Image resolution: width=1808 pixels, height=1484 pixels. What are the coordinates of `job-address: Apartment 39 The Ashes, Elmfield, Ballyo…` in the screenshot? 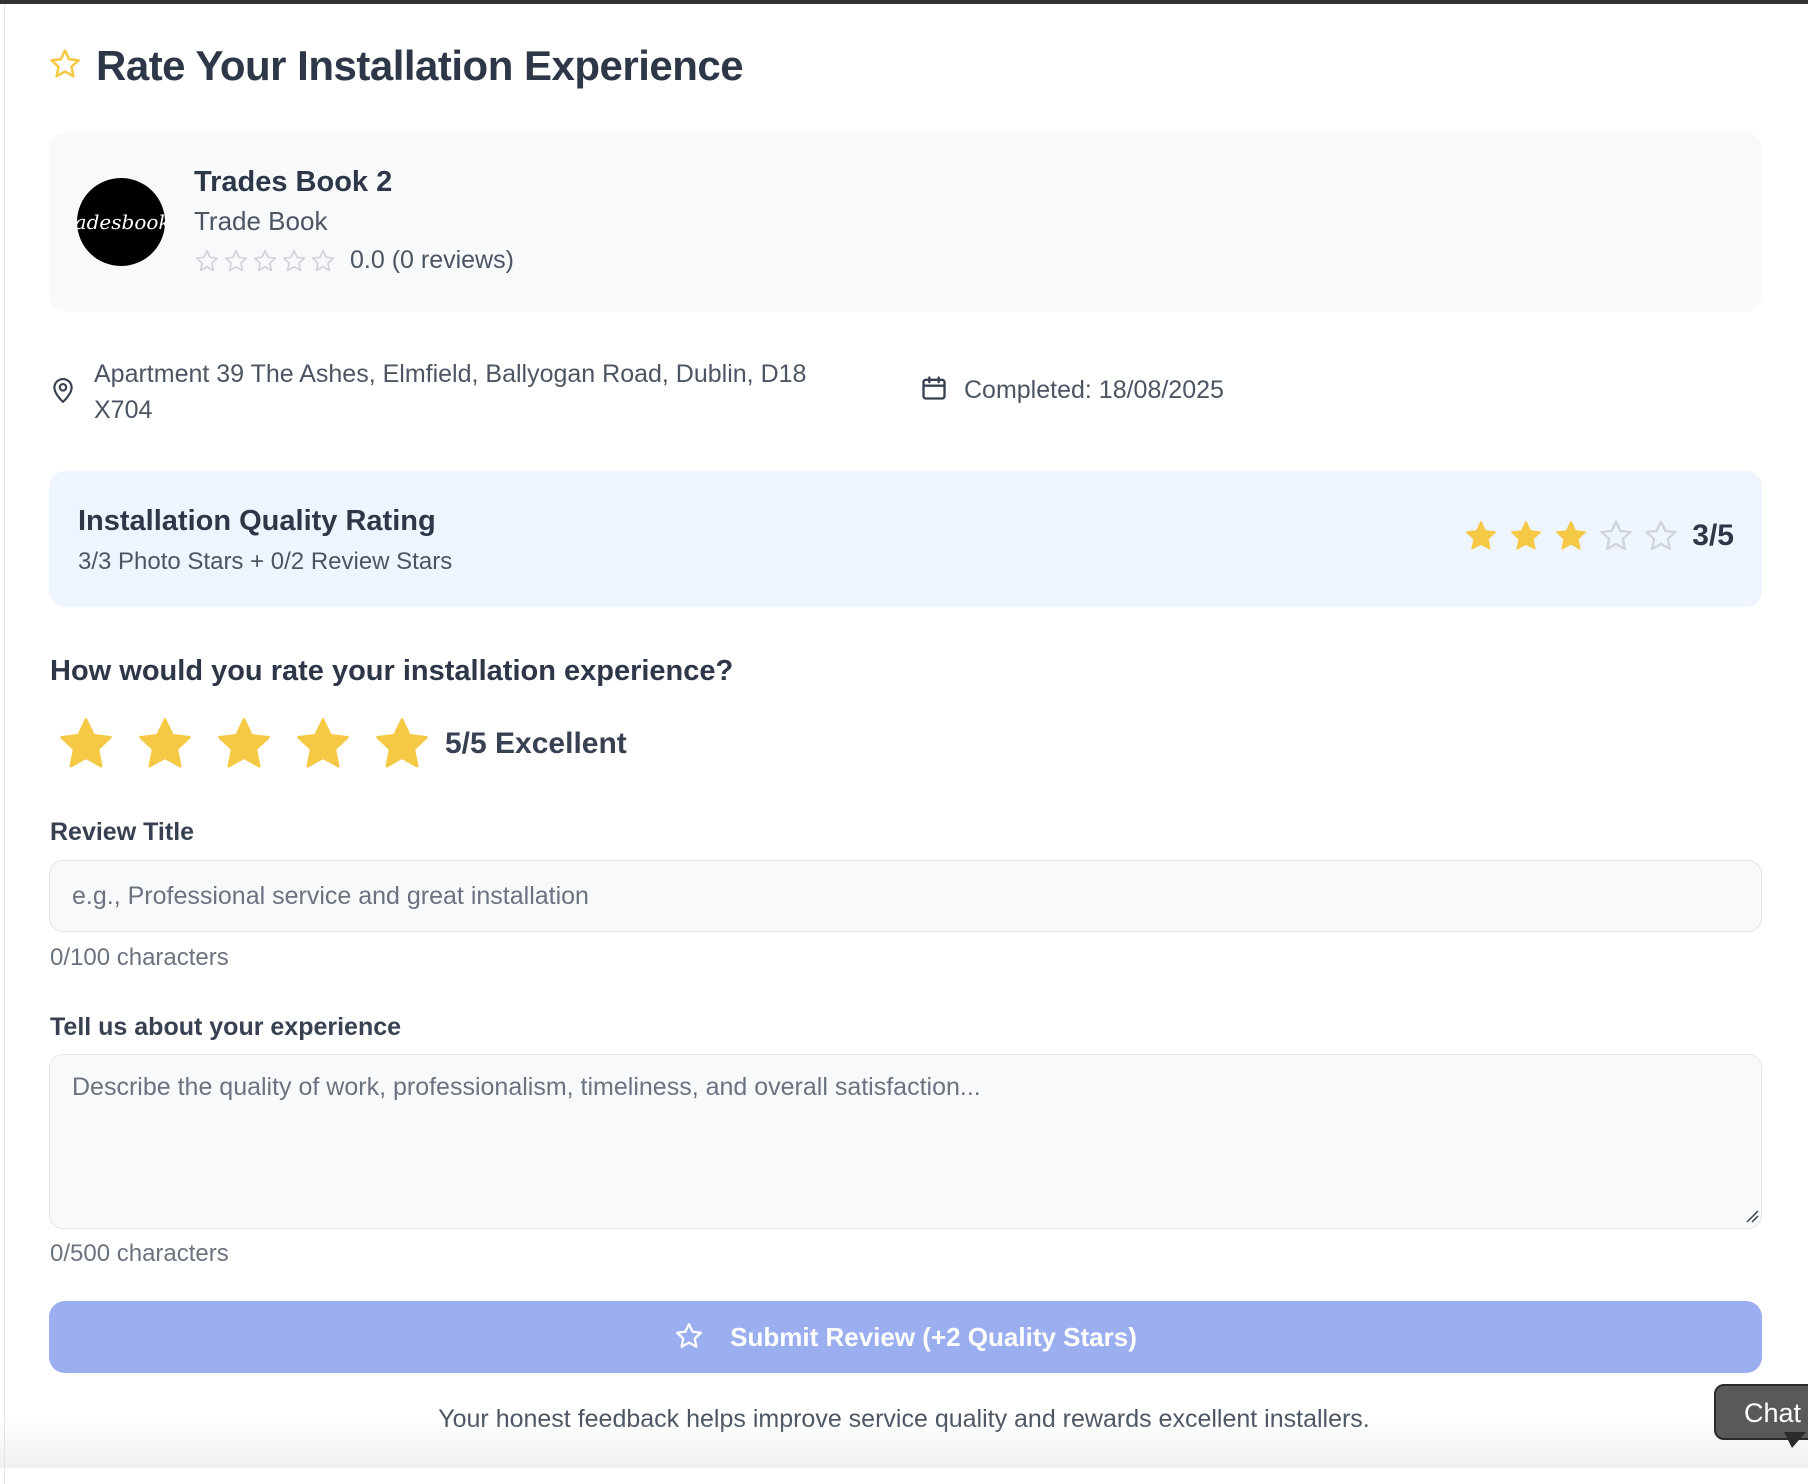 It's located at (452, 392).